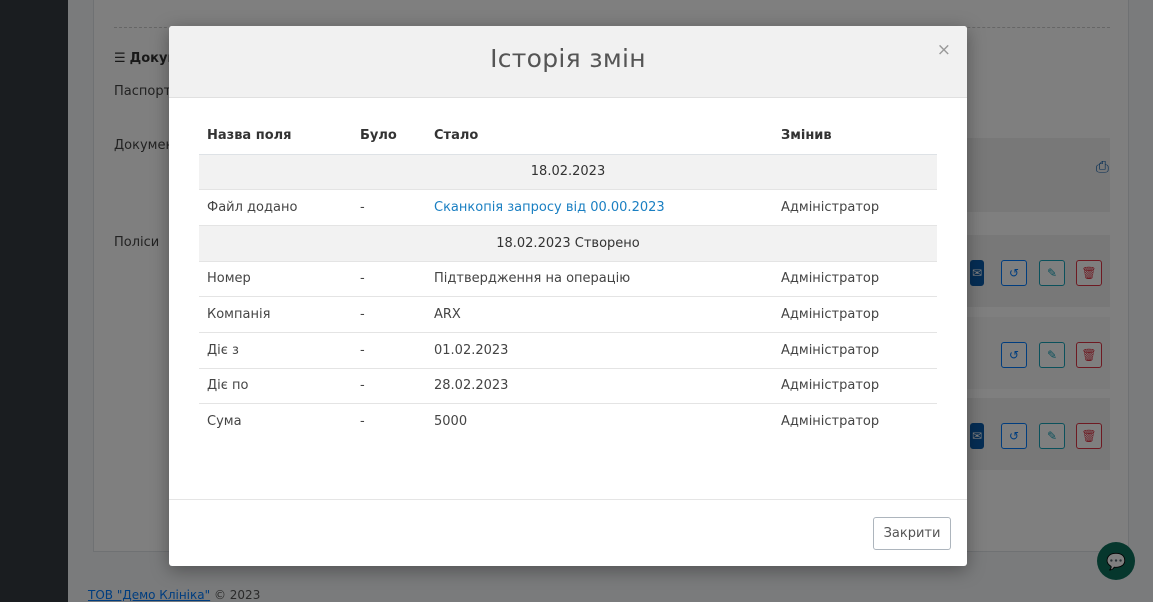 The height and width of the screenshot is (602, 1153). Describe the element at coordinates (568, 532) in the screenshot. I see `modal-footer: Закрити` at that location.